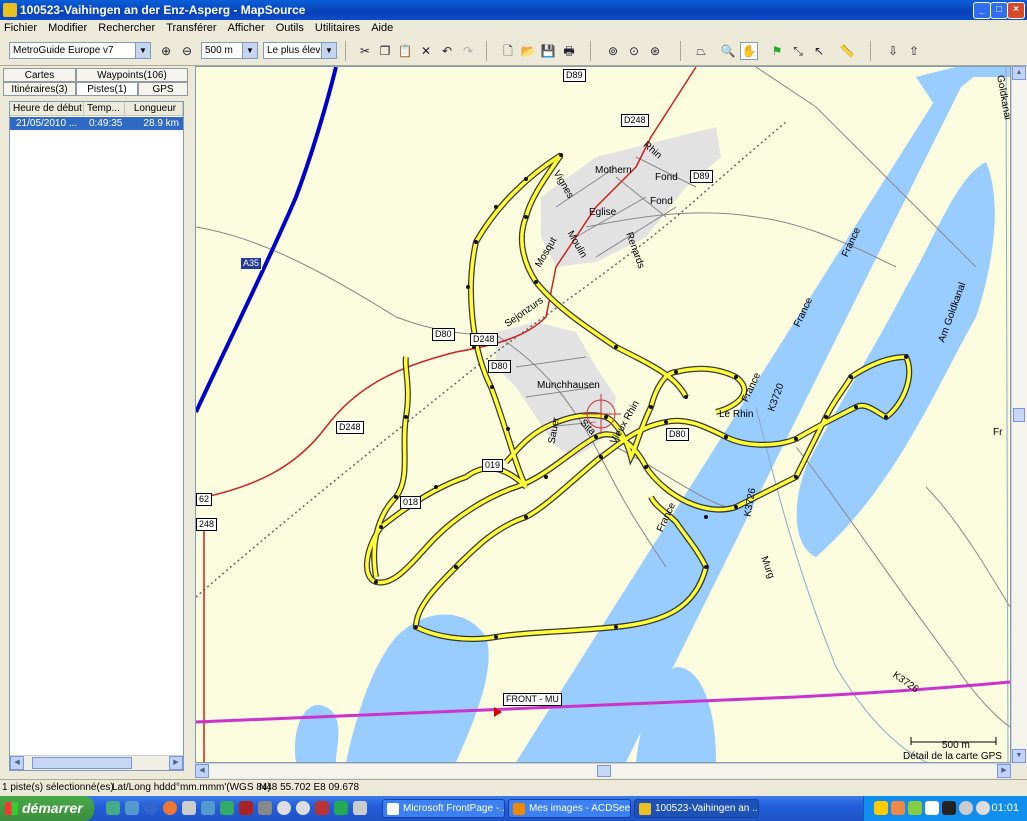  What do you see at coordinates (151, 808) in the screenshot?
I see `ie-icon` at bounding box center [151, 808].